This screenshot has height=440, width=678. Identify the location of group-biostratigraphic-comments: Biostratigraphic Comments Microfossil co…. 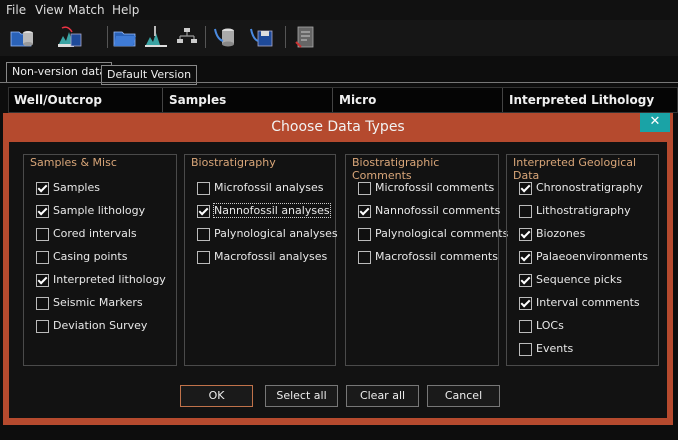
(426, 260).